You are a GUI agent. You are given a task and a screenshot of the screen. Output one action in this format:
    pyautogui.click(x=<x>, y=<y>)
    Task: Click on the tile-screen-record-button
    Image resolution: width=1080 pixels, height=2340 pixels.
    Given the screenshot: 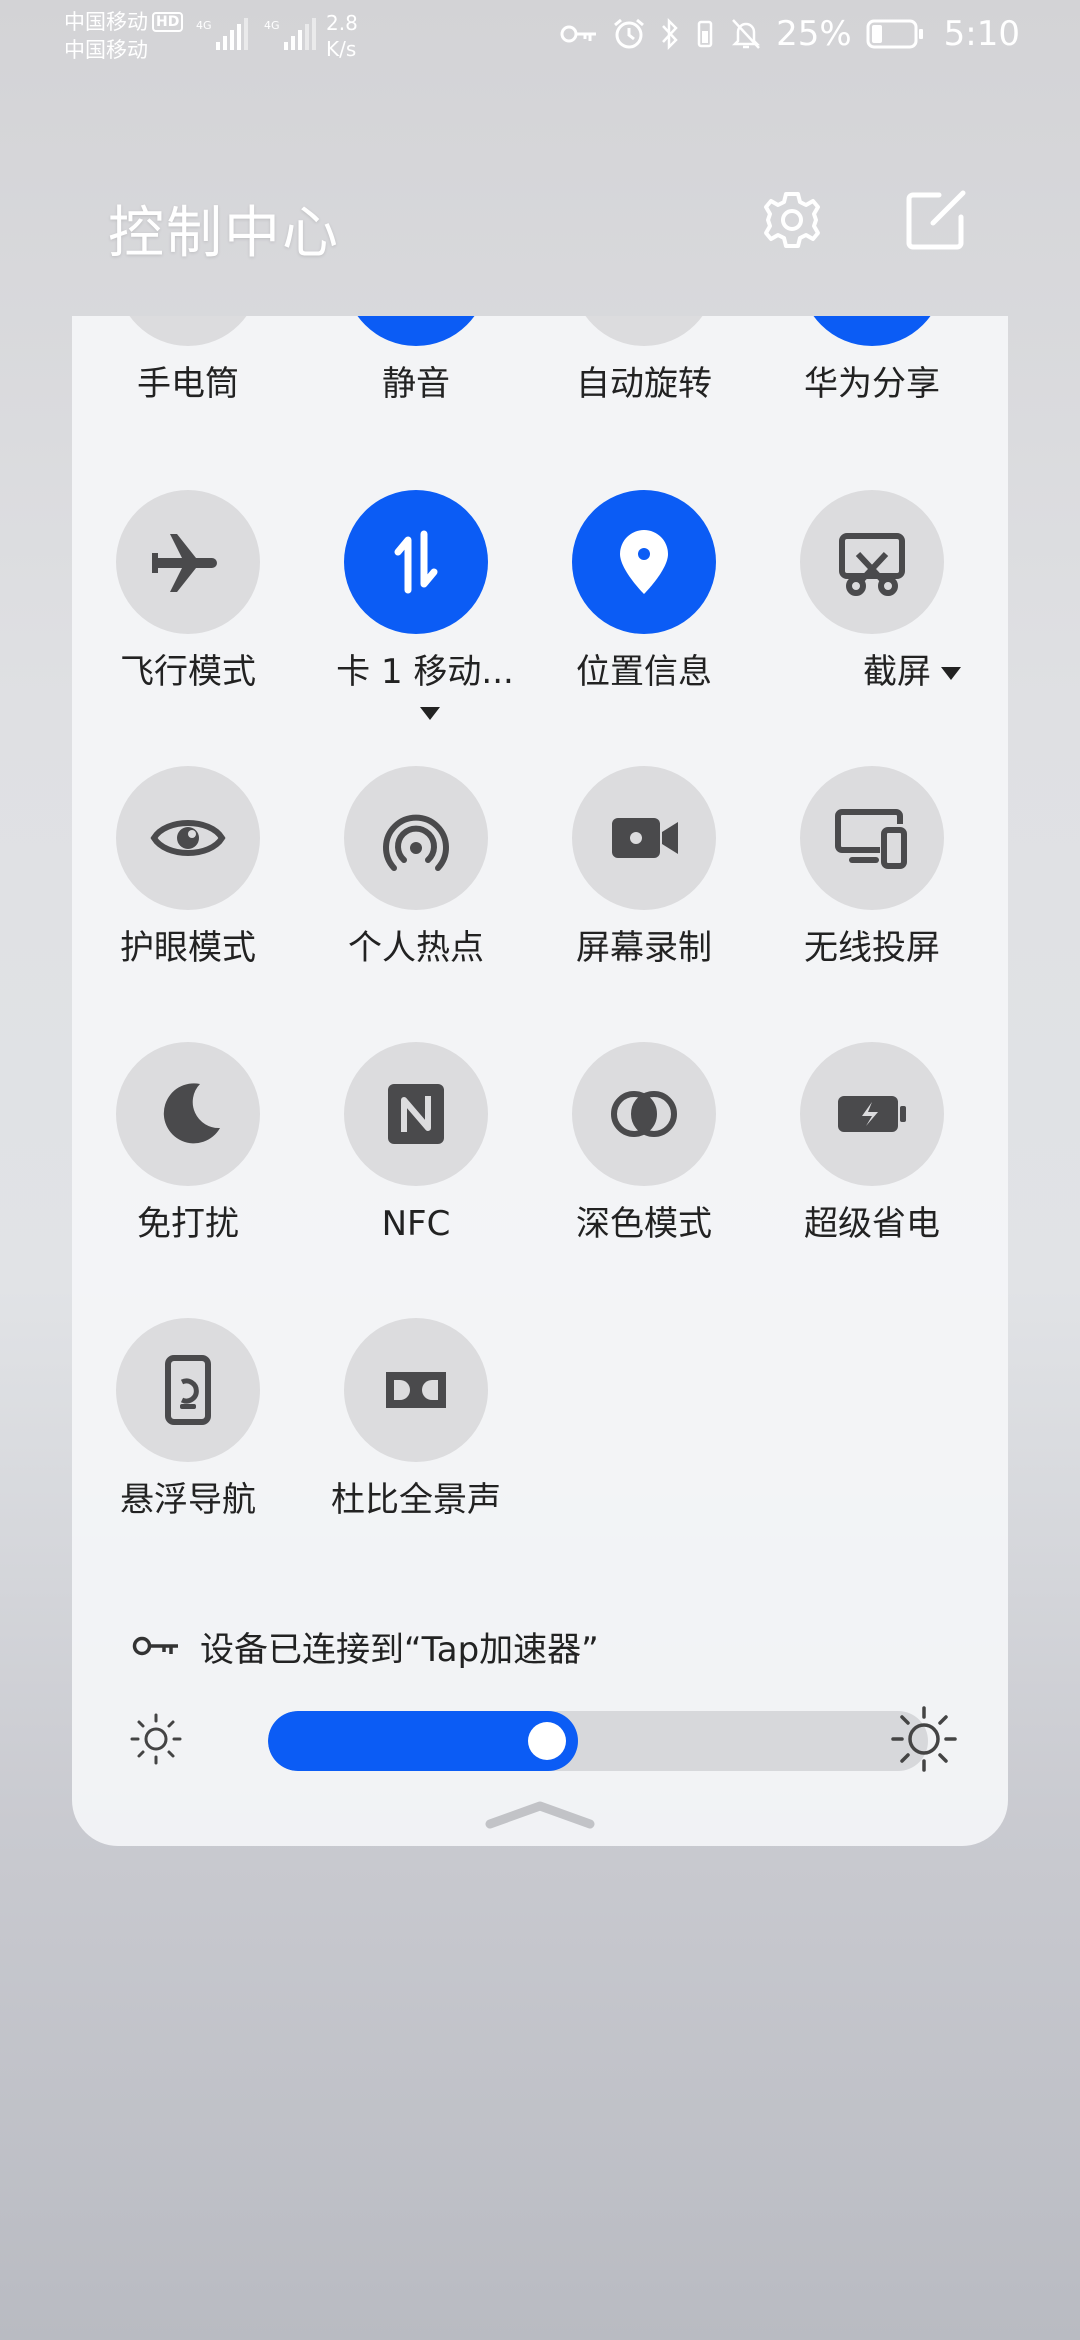 What is the action you would take?
    pyautogui.click(x=644, y=838)
    